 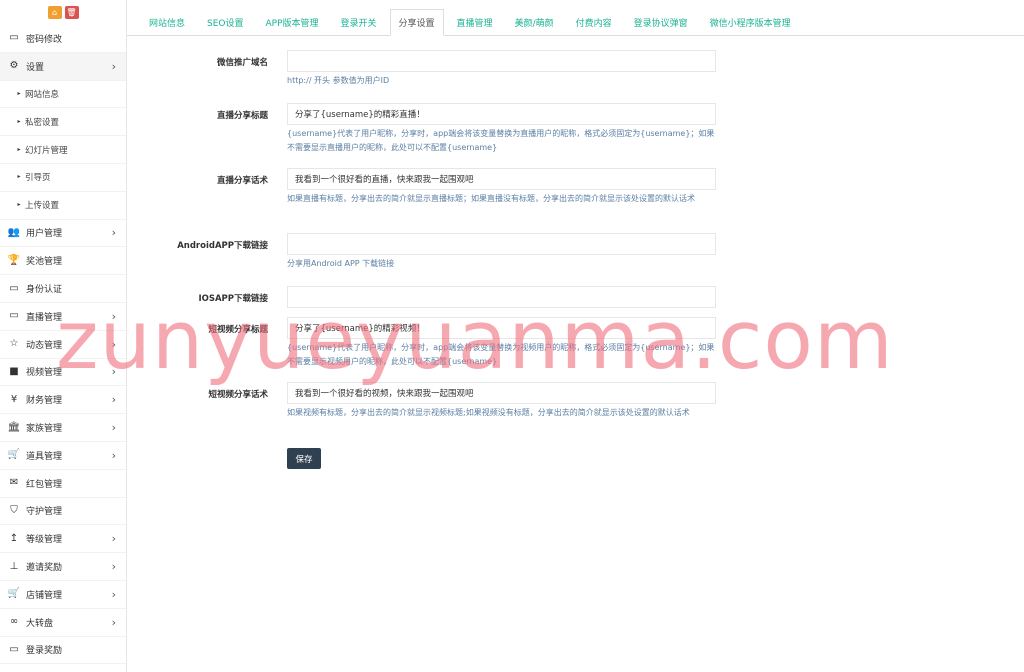 What do you see at coordinates (14, 566) in the screenshot?
I see `sitemap-icon: ⊥` at bounding box center [14, 566].